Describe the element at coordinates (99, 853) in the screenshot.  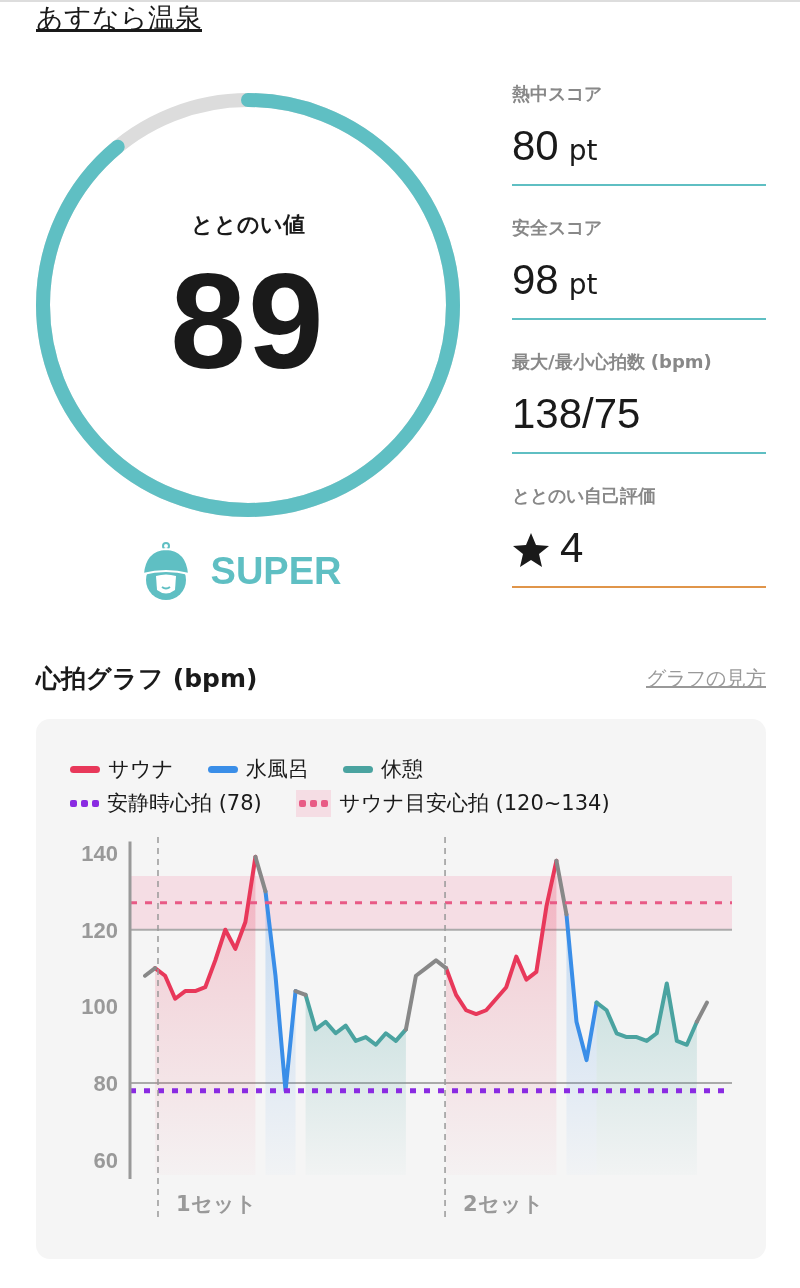
I see `tick-label: 140` at that location.